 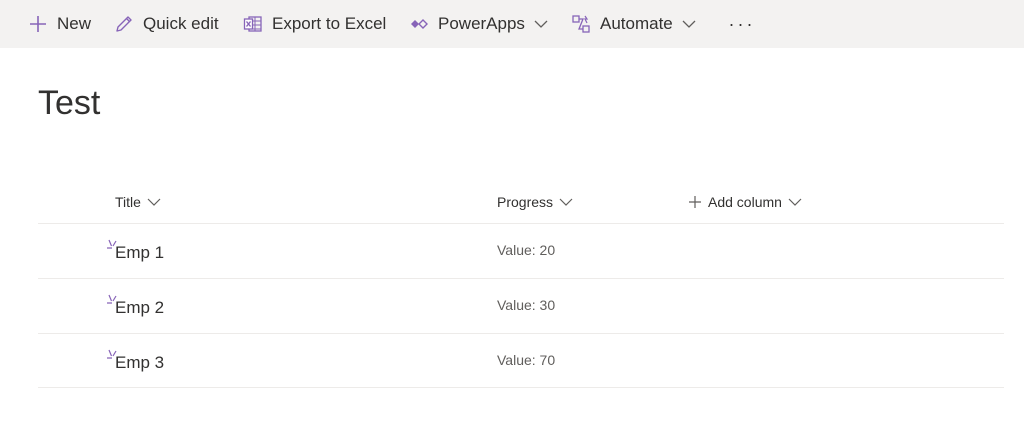 What do you see at coordinates (581, 24) in the screenshot?
I see `flow-icon` at bounding box center [581, 24].